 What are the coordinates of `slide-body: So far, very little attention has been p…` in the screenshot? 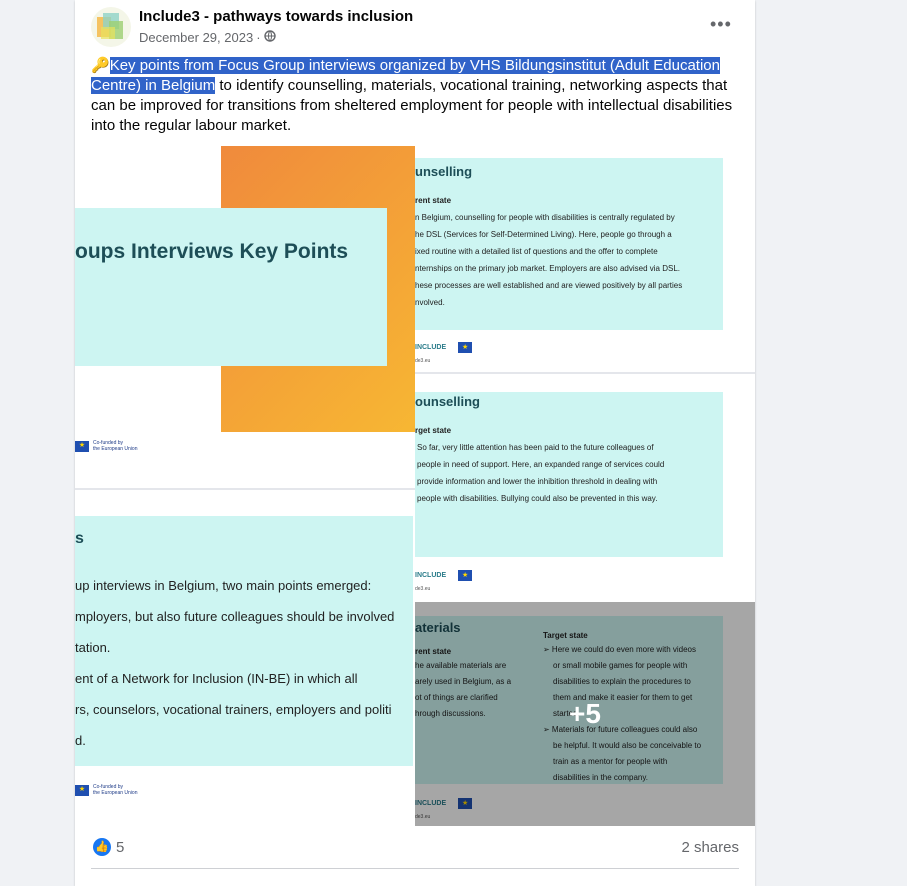 It's located at (569, 473).